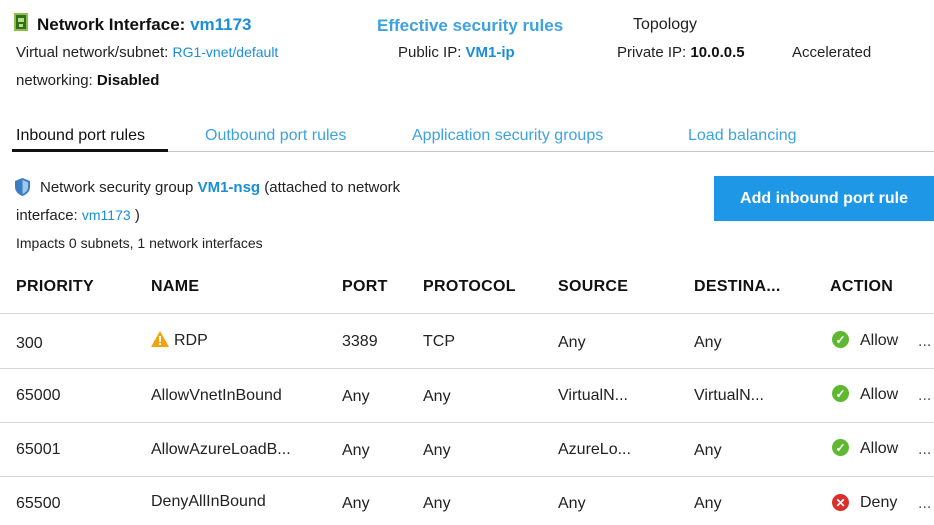 The height and width of the screenshot is (525, 934). I want to click on private-ip-info: Private IP: 10.0.0.5, so click(681, 52).